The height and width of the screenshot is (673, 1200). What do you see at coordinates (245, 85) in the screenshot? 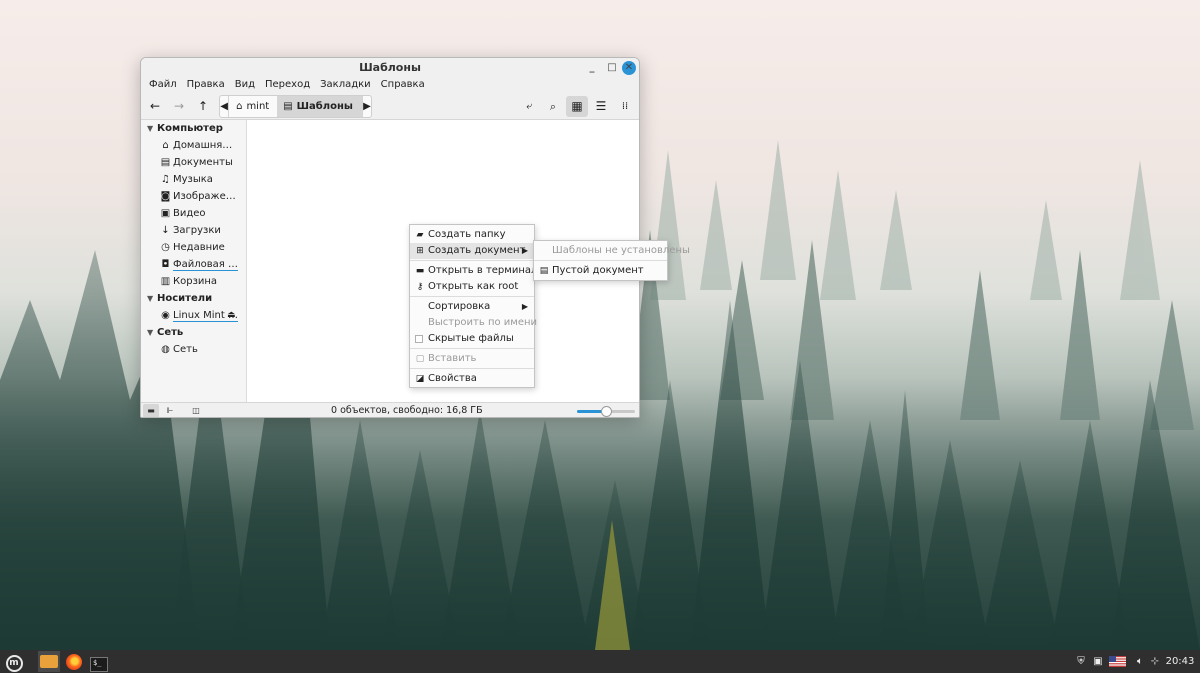
I see `menu-view: Вид` at bounding box center [245, 85].